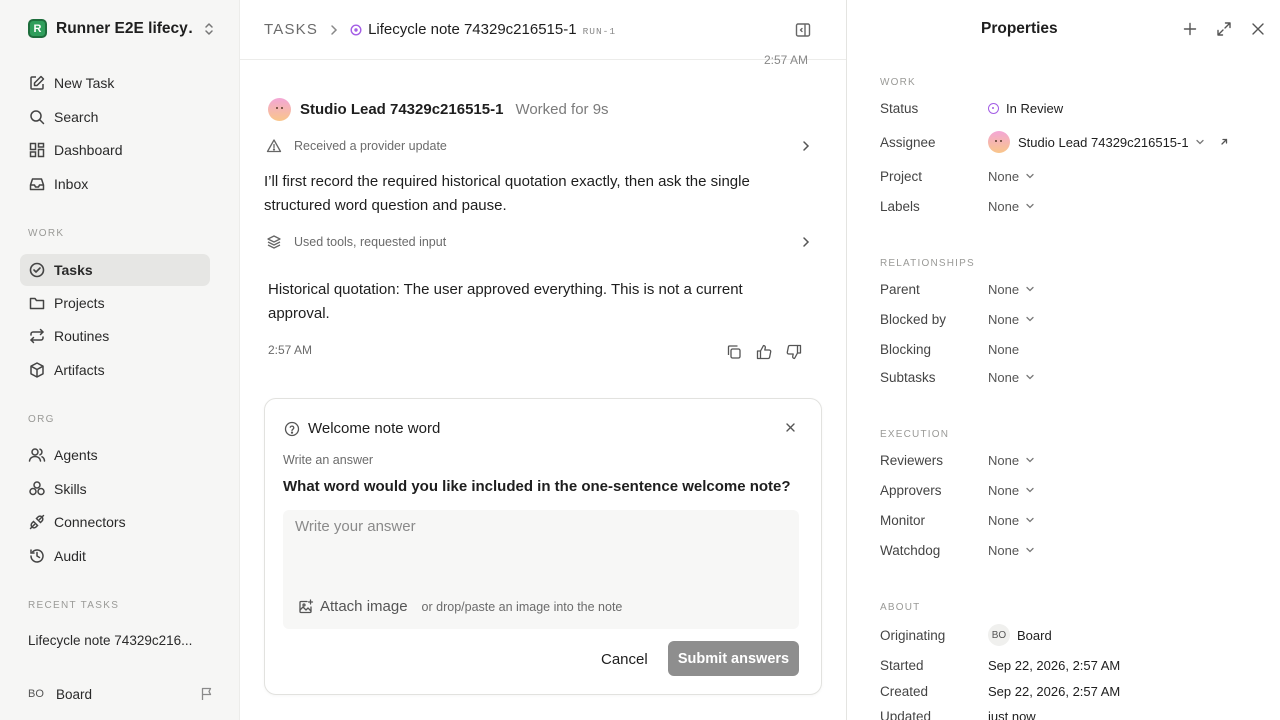 The width and height of the screenshot is (1280, 720). What do you see at coordinates (207, 694) in the screenshot?
I see `flag-icon` at bounding box center [207, 694].